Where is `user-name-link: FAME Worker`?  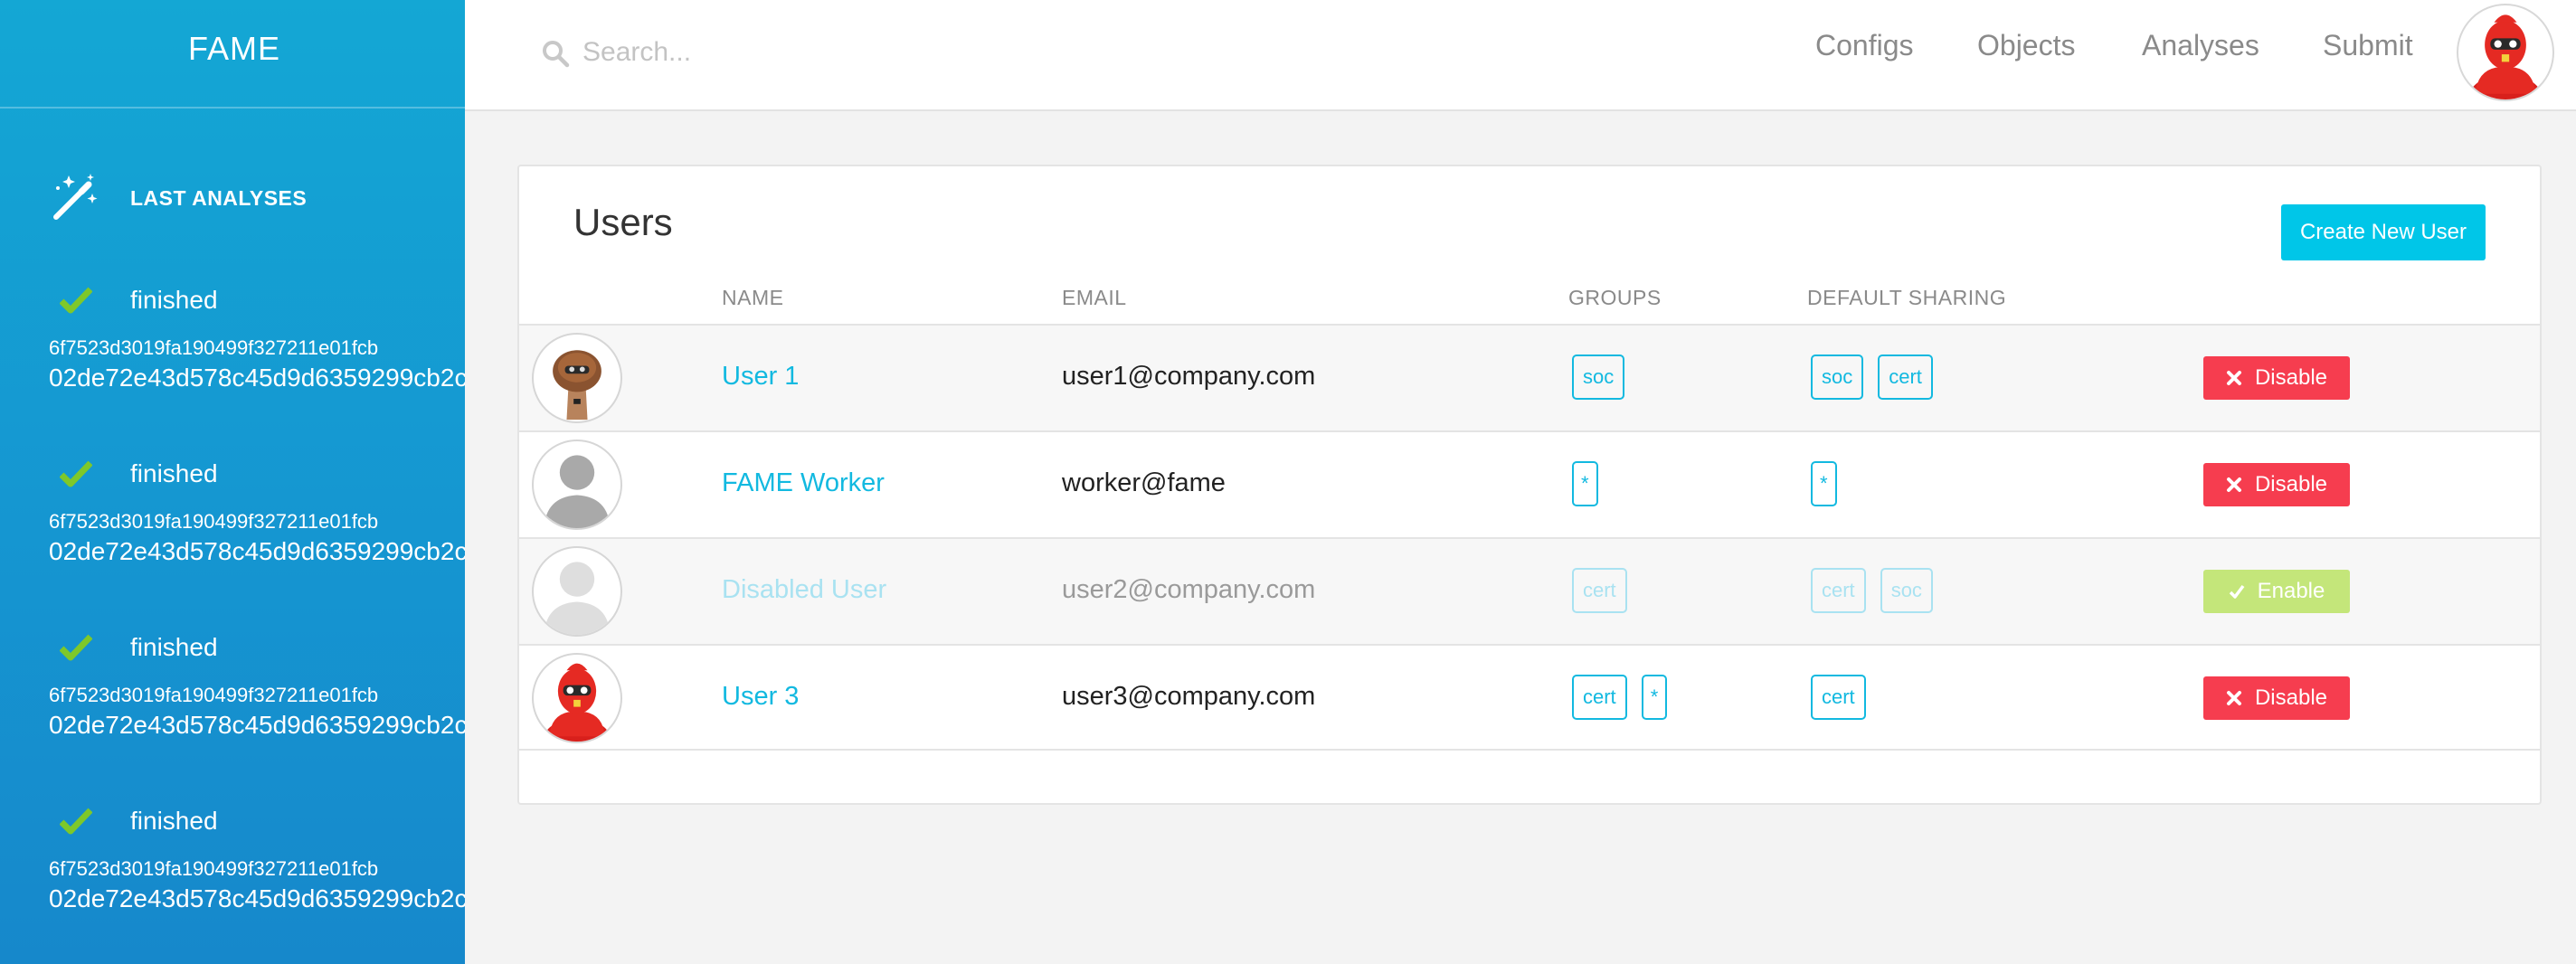 user-name-link: FAME Worker is located at coordinates (803, 483).